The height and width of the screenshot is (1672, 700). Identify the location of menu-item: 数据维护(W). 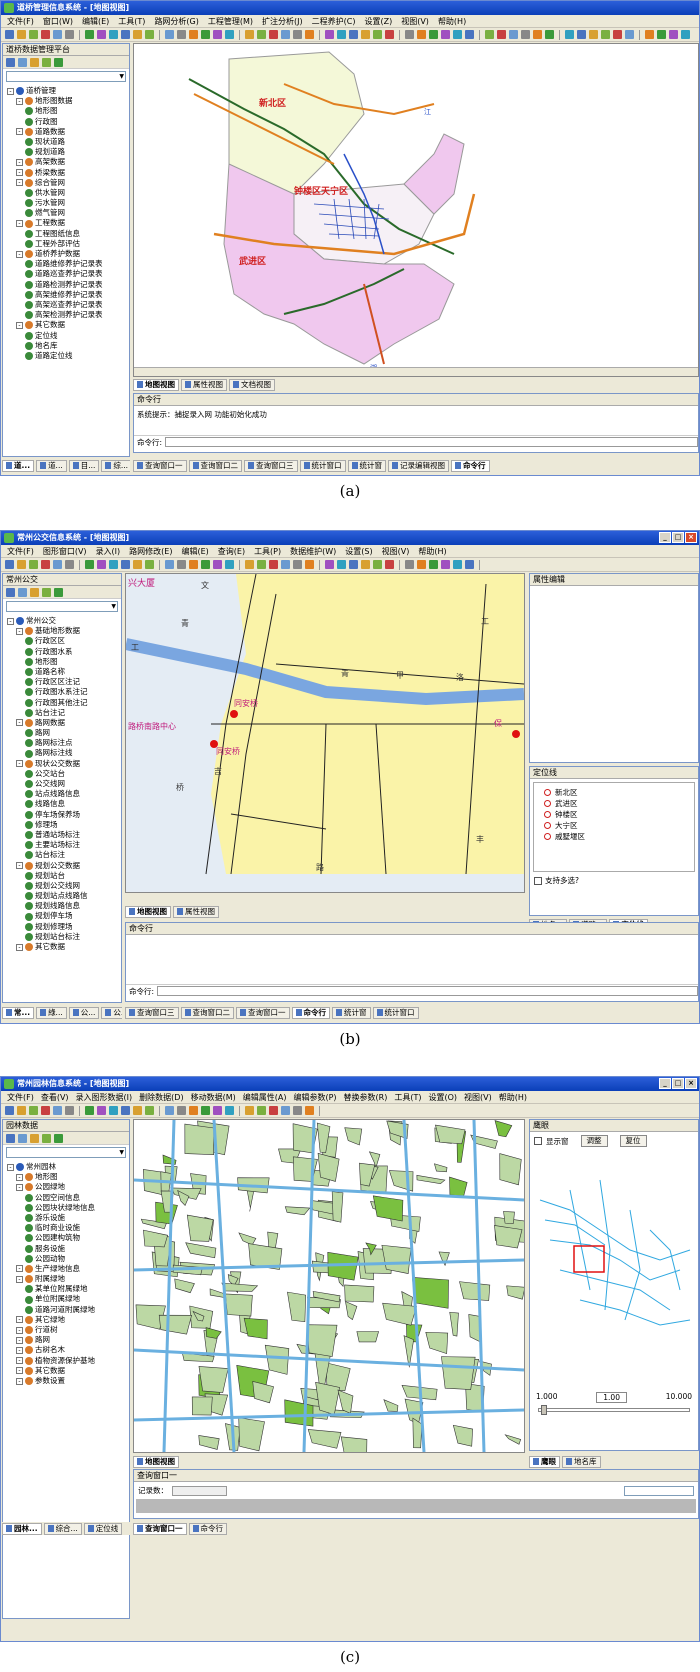
(313, 551).